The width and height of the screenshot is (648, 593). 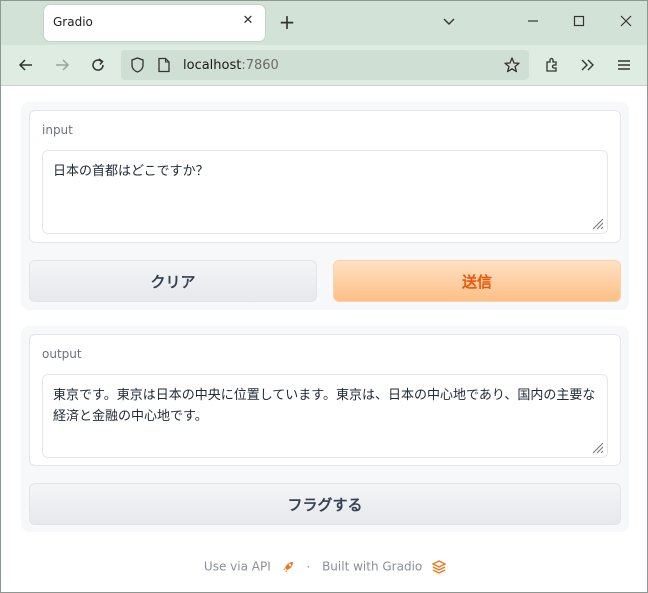 I want to click on input-text: 日本の首都はどこですか？, so click(x=131, y=171).